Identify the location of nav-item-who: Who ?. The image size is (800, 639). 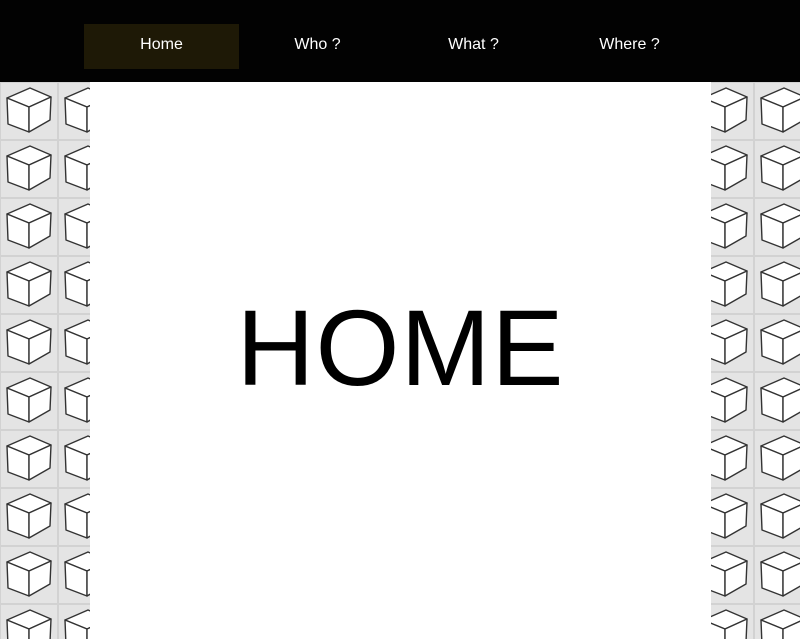
(317, 46).